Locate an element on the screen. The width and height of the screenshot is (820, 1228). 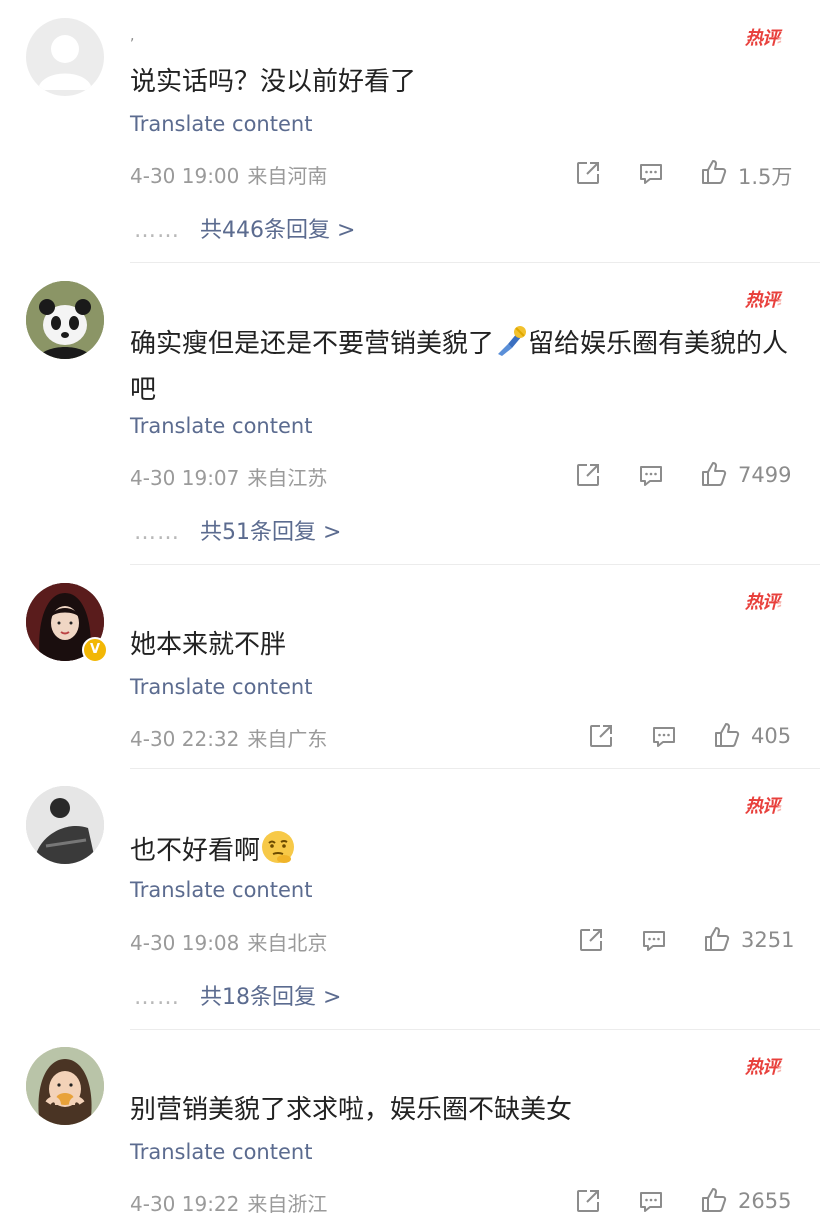
panda-avatar-icon is located at coordinates (65, 320).